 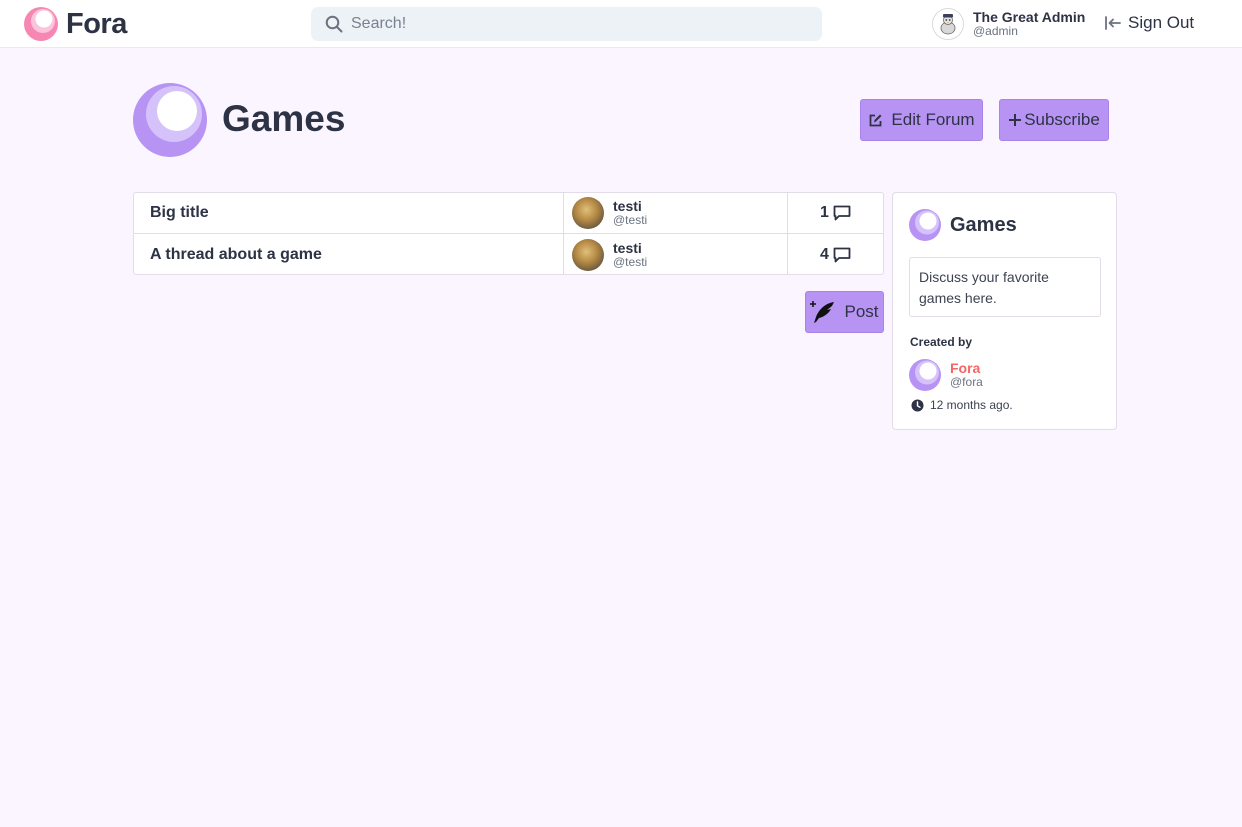 What do you see at coordinates (1029, 16) in the screenshot?
I see `user-name: The Great Admin` at bounding box center [1029, 16].